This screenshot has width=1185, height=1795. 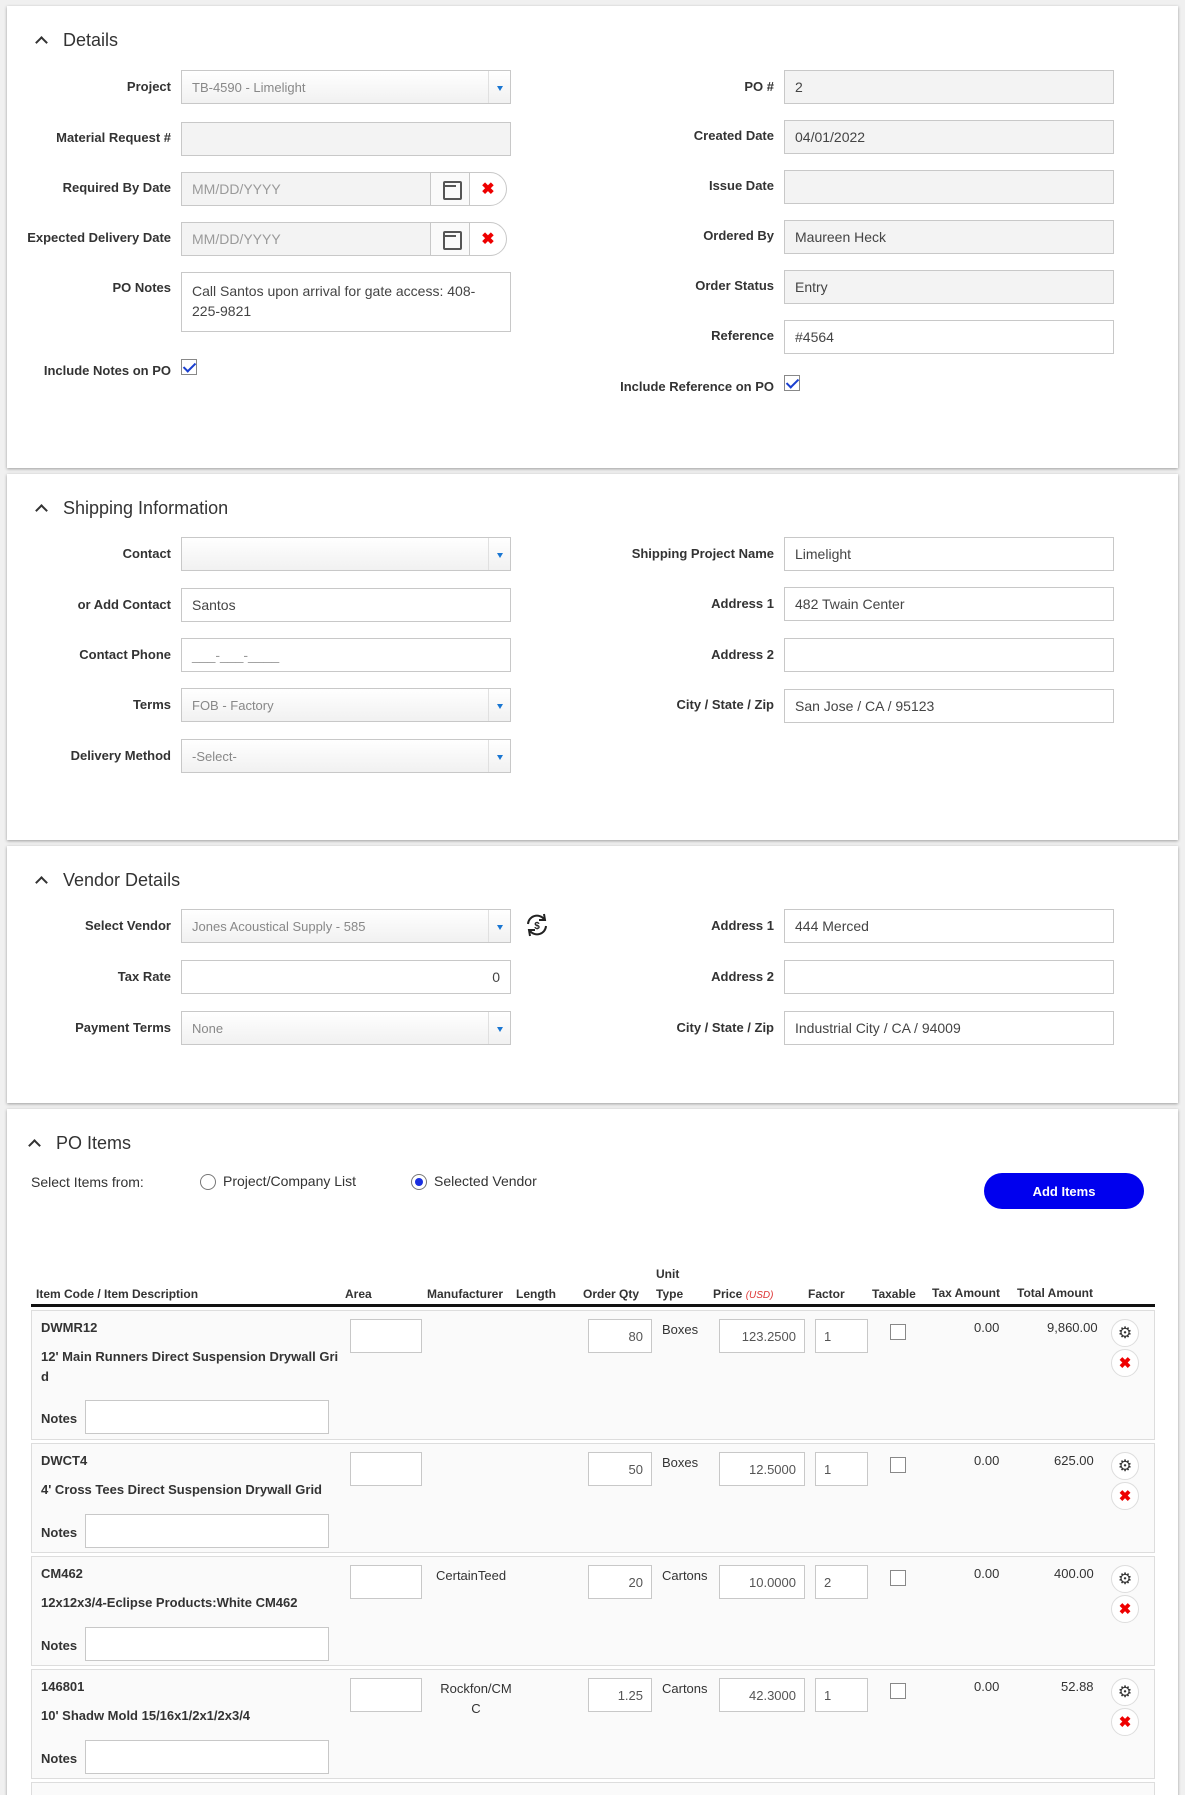 What do you see at coordinates (1064, 1191) in the screenshot?
I see `add-items-button: Add Items` at bounding box center [1064, 1191].